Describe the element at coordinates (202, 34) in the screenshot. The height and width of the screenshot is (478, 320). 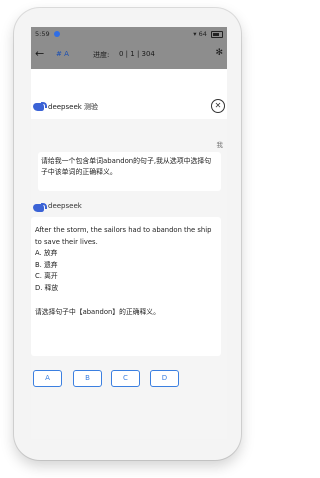
I see `battery-level: 64` at that location.